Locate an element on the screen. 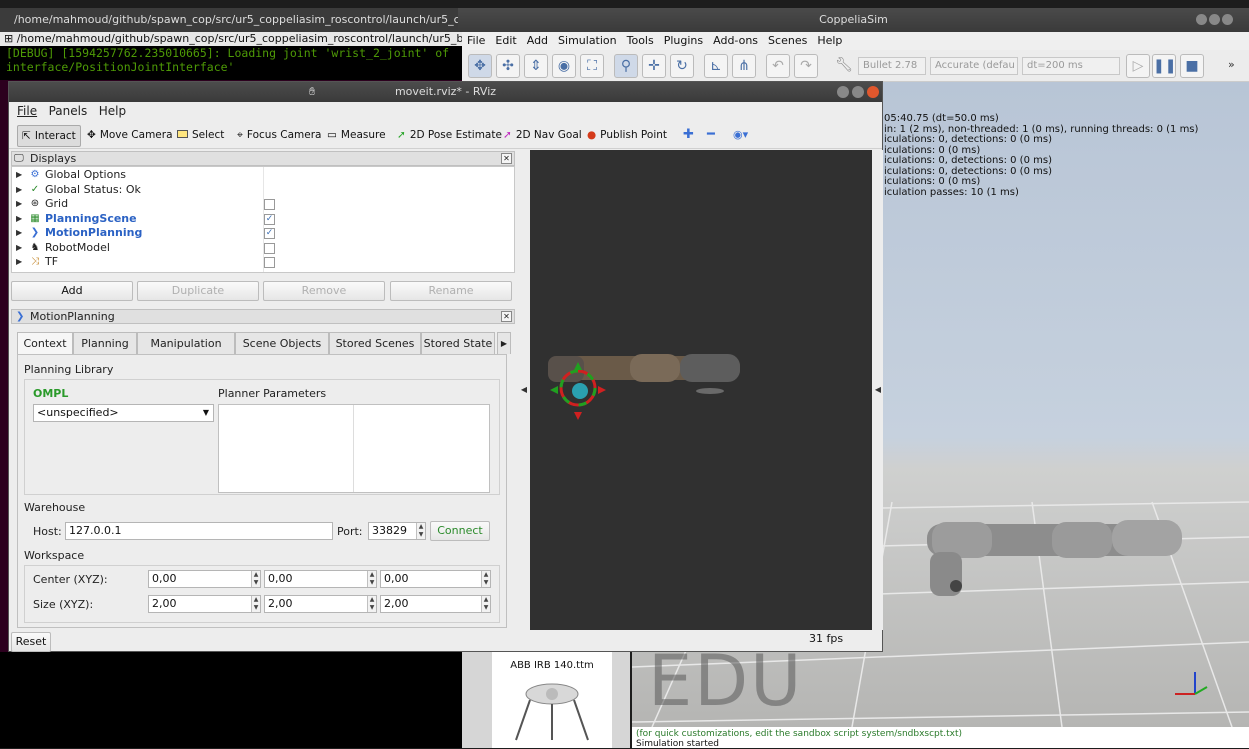 The image size is (1249, 749). collapse-left-icon: ◀ is located at coordinates (524, 390).